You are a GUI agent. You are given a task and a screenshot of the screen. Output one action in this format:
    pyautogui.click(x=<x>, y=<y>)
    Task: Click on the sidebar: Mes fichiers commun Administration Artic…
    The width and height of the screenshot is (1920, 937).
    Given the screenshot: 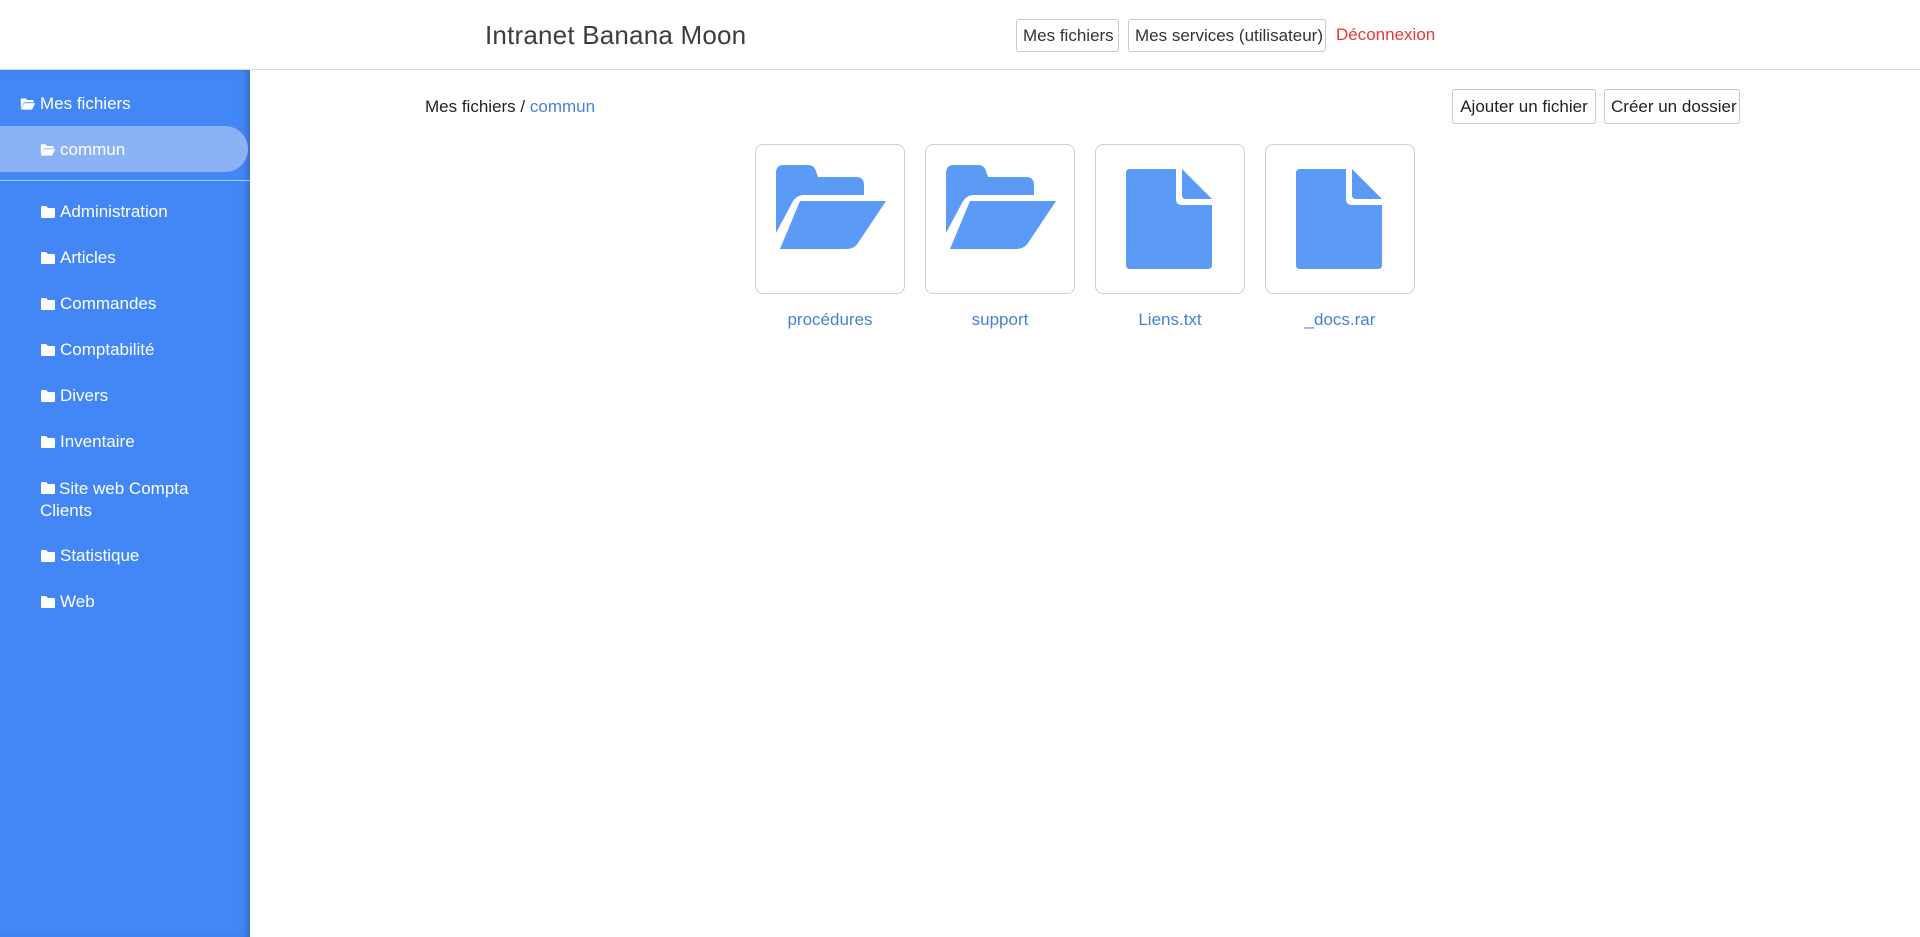 What is the action you would take?
    pyautogui.click(x=125, y=503)
    